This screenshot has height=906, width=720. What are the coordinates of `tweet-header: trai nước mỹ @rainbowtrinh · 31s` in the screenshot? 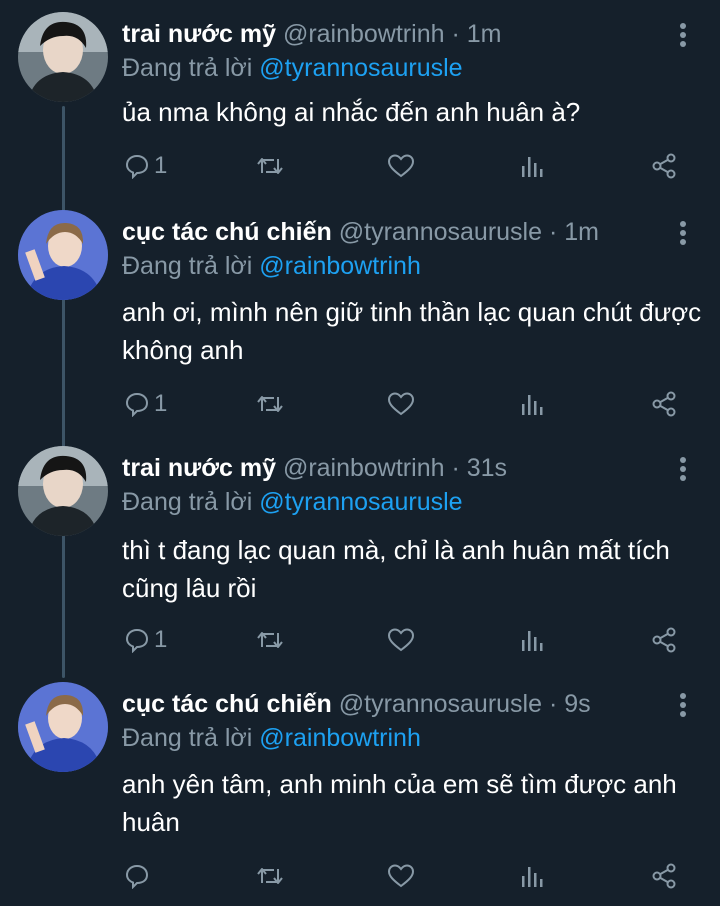 It's located at (314, 468).